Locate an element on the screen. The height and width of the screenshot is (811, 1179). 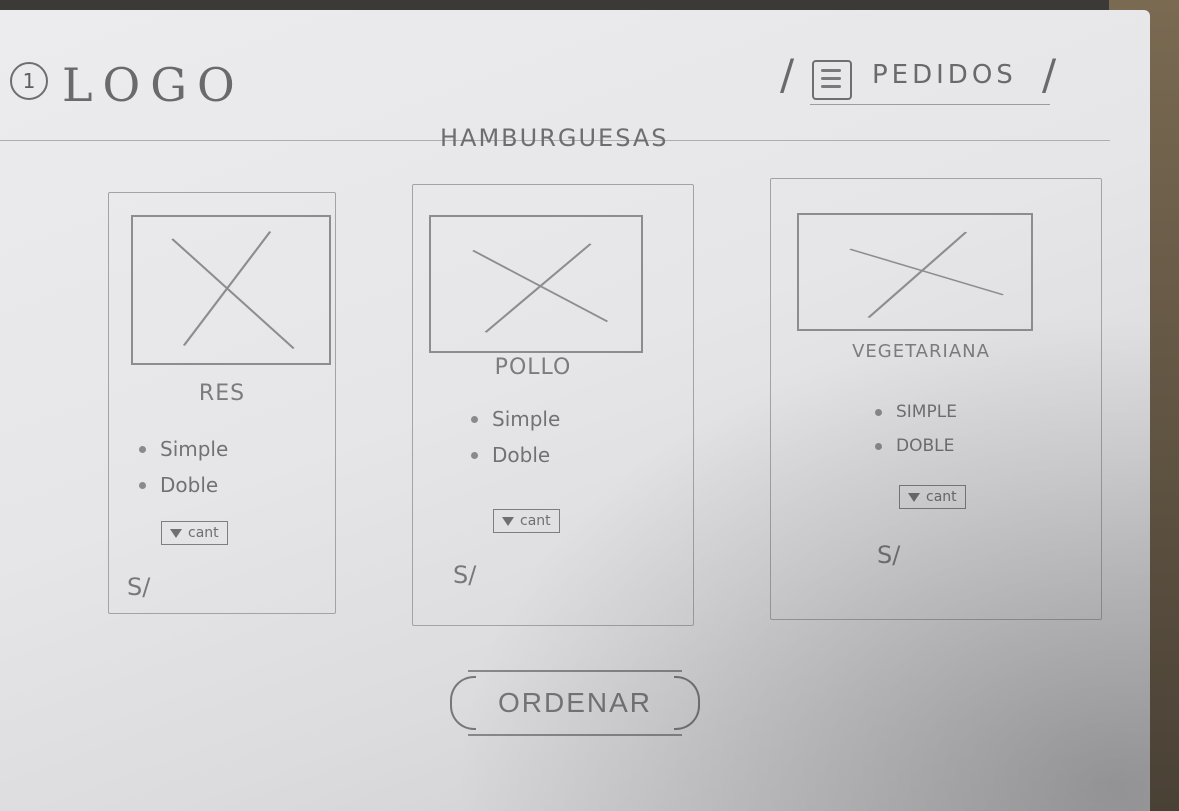
section-title: HAMBURGUESAS is located at coordinates (554, 138).